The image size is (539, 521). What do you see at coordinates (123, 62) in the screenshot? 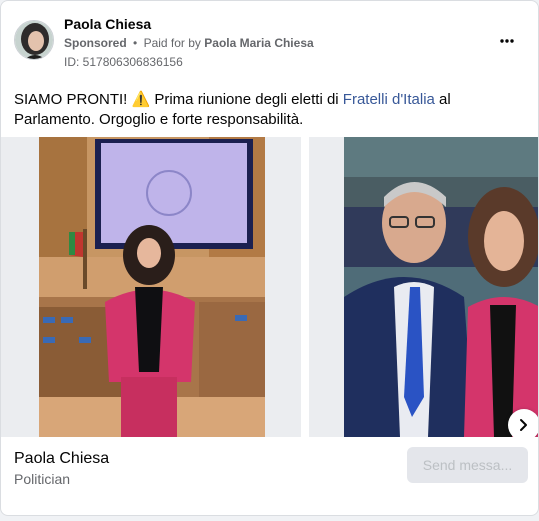
I see `ad-id: ID: 517806306836156` at bounding box center [123, 62].